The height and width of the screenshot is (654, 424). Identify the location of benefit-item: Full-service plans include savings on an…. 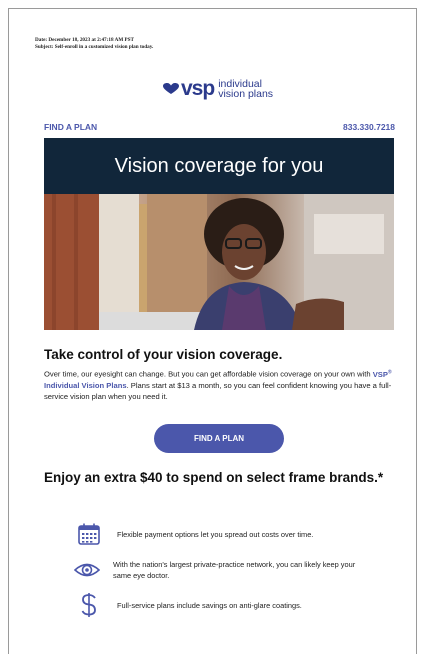
(224, 605).